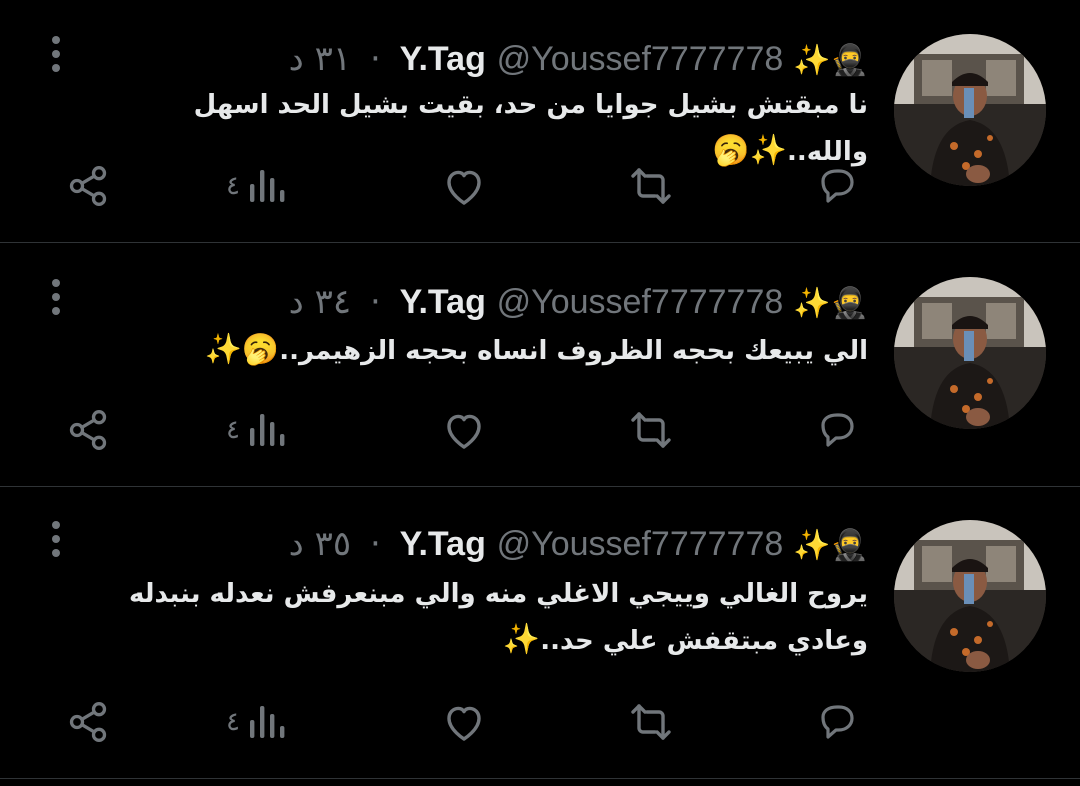 The height and width of the screenshot is (786, 1080). I want to click on timestamp: ٣٥ د, so click(320, 544).